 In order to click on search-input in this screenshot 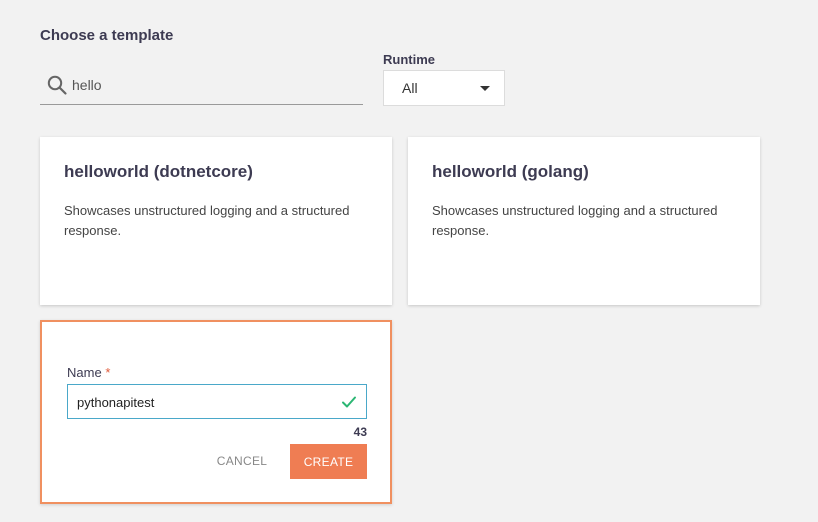, I will do `click(212, 85)`.